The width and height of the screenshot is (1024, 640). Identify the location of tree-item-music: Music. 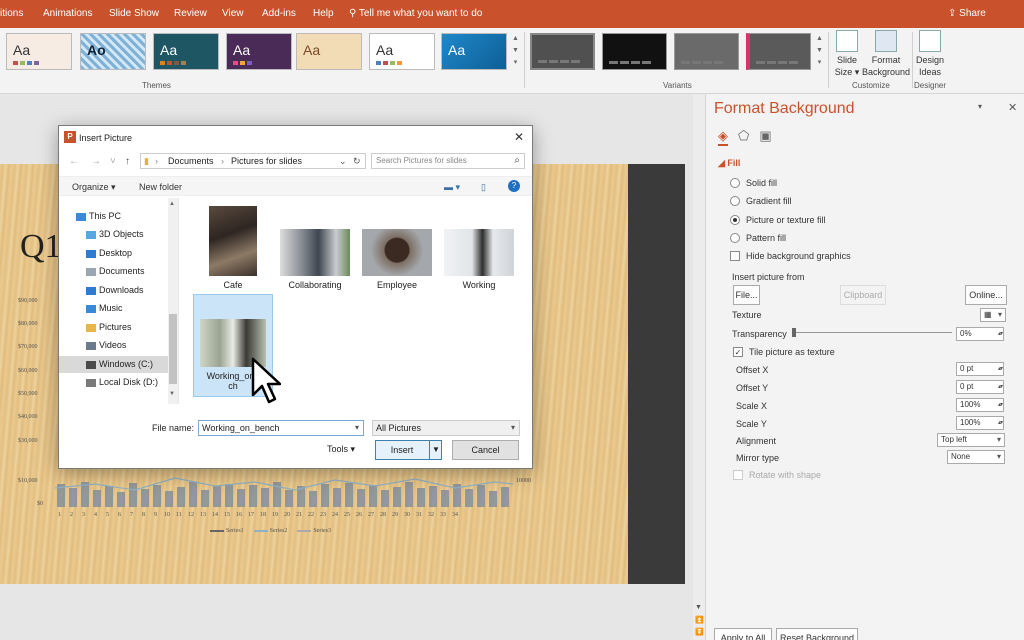
(115, 308).